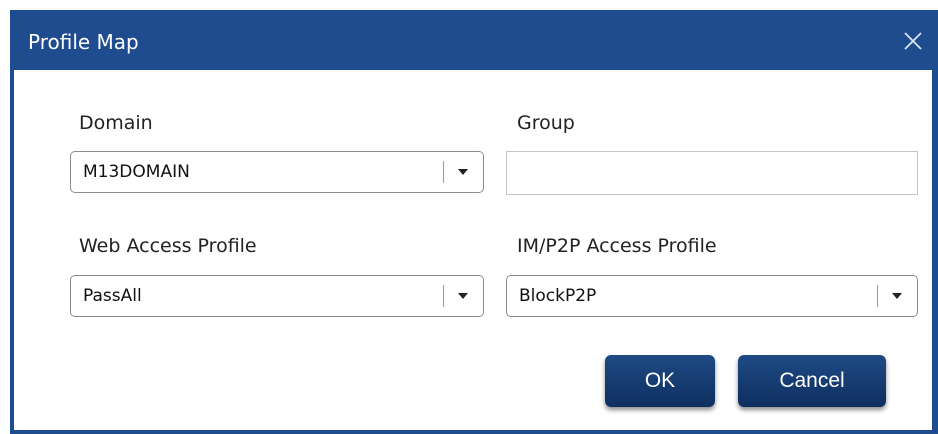 Image resolution: width=938 pixels, height=434 pixels. I want to click on group-input, so click(712, 173).